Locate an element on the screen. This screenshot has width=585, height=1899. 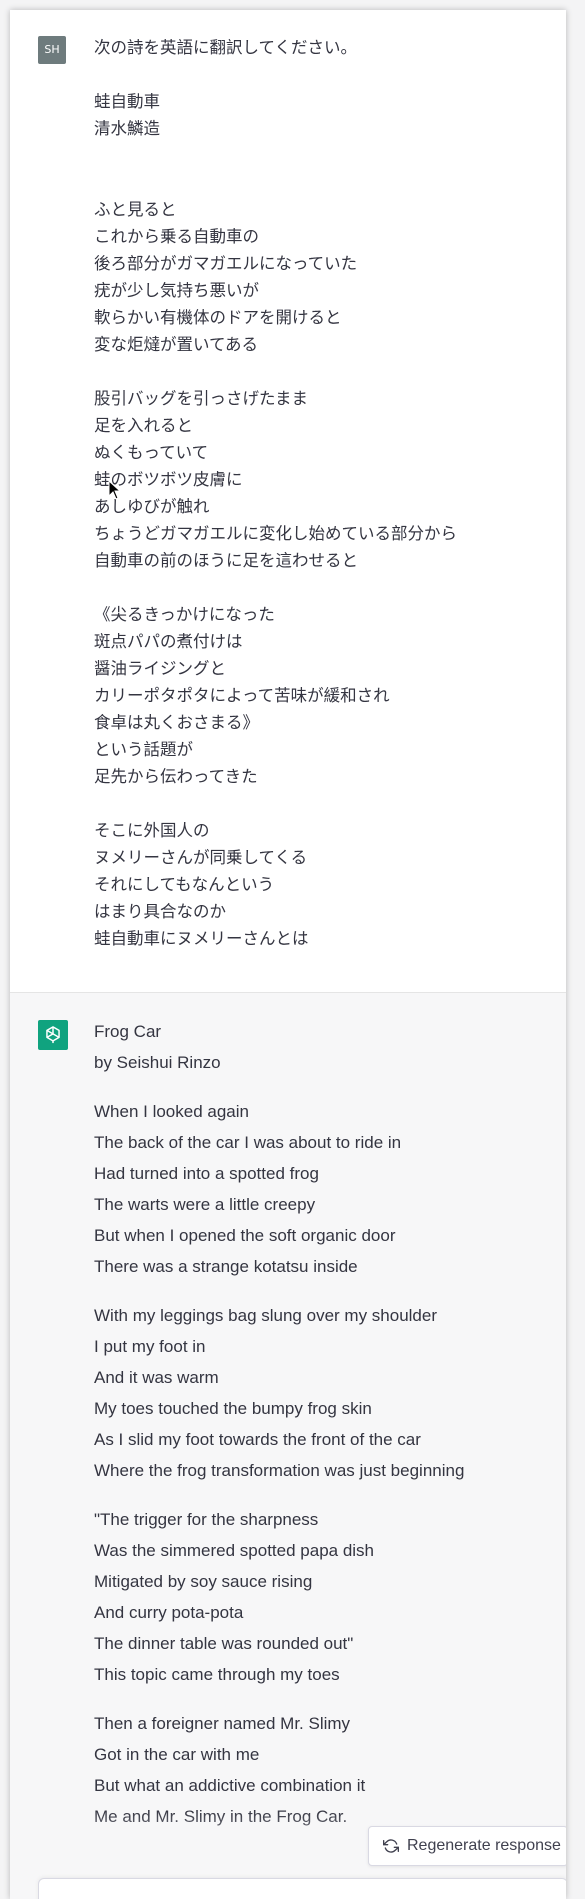
user-line: という話題が is located at coordinates (143, 749).